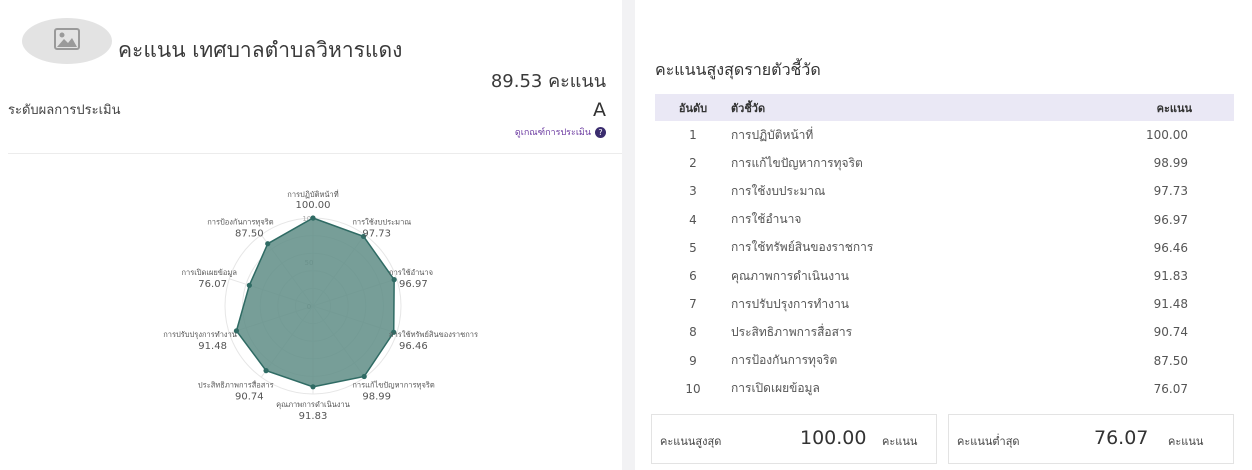 The height and width of the screenshot is (470, 1252). What do you see at coordinates (433, 334) in the screenshot?
I see `radar-axis-label: การใช้ทรัพย์สินของราชการ` at bounding box center [433, 334].